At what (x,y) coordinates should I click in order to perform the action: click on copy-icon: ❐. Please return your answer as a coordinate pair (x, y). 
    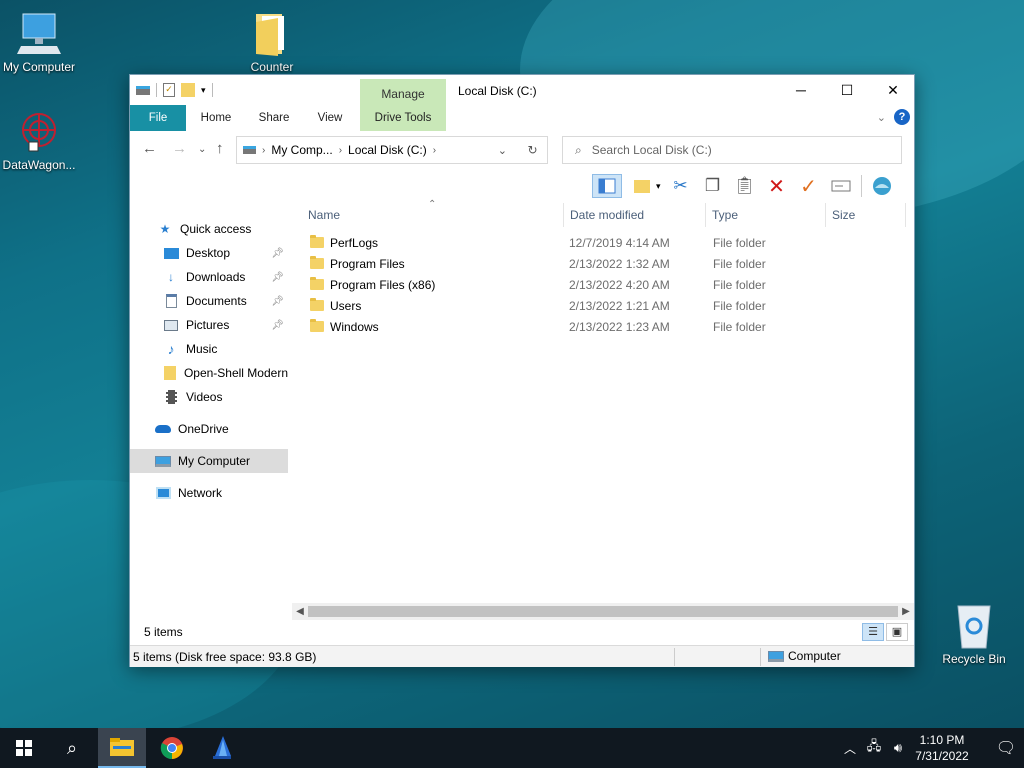
    Looking at the image, I should click on (713, 186).